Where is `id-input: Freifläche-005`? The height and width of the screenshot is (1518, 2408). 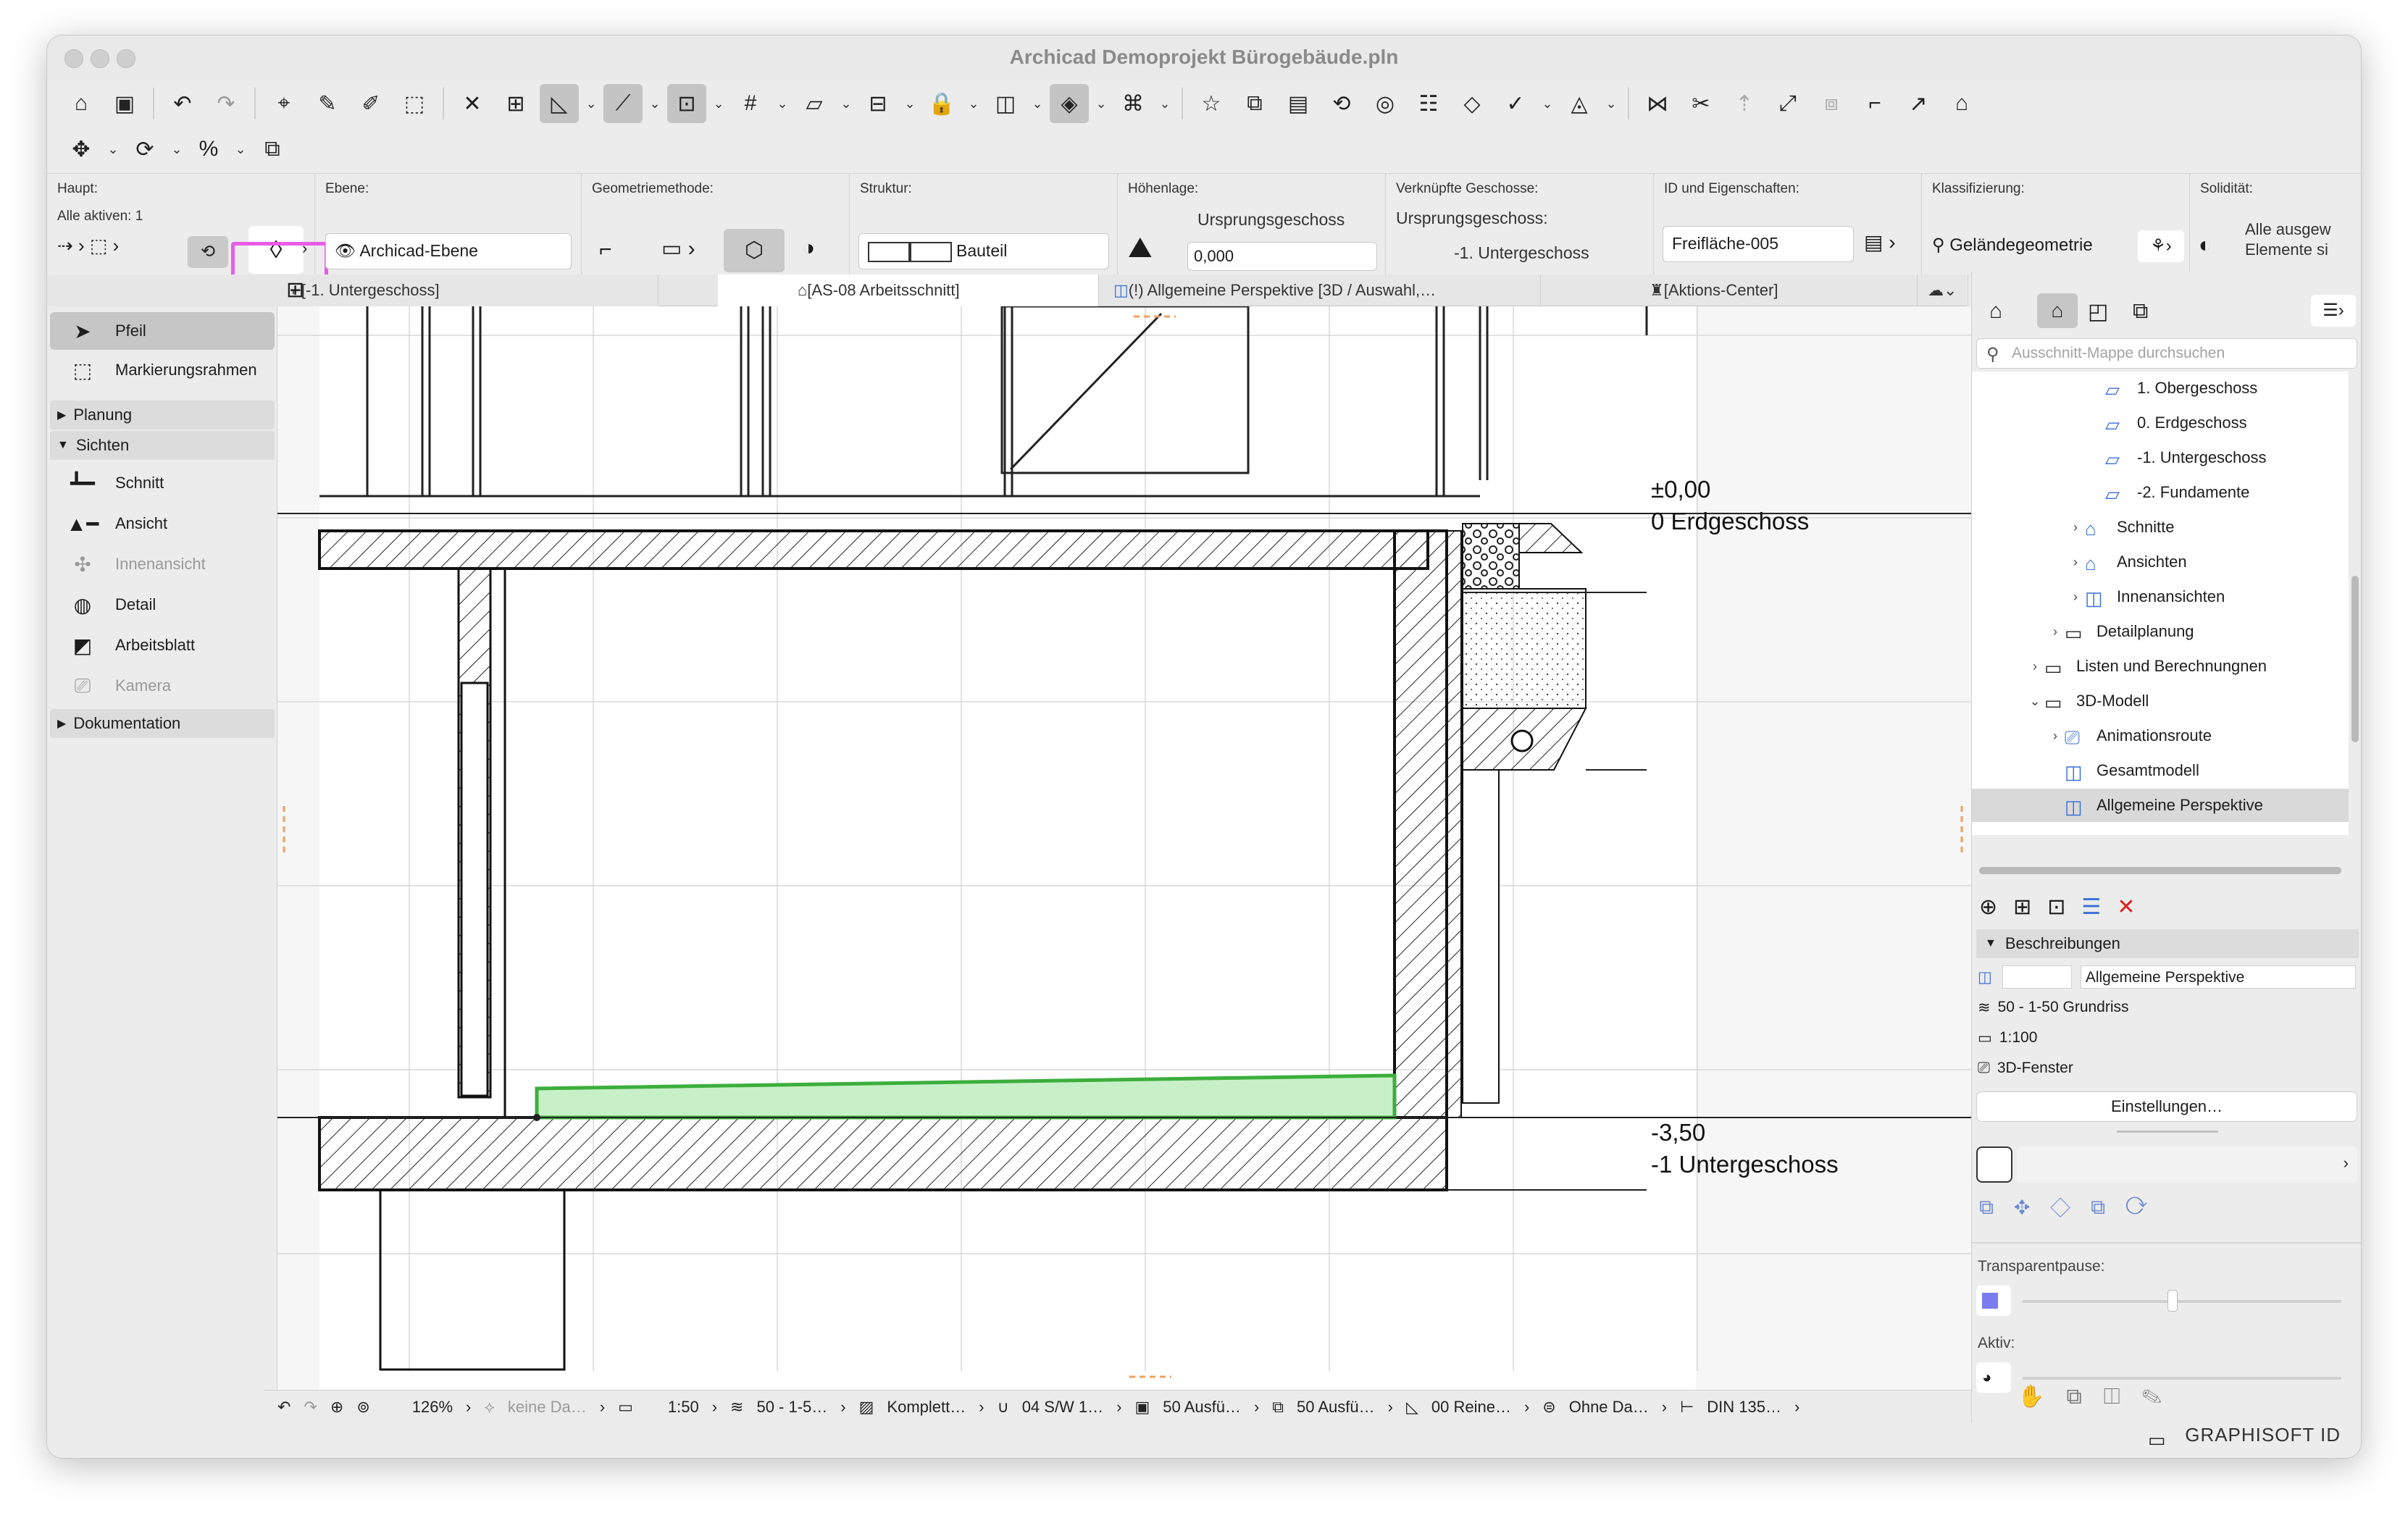
id-input: Freifläche-005 is located at coordinates (1758, 244).